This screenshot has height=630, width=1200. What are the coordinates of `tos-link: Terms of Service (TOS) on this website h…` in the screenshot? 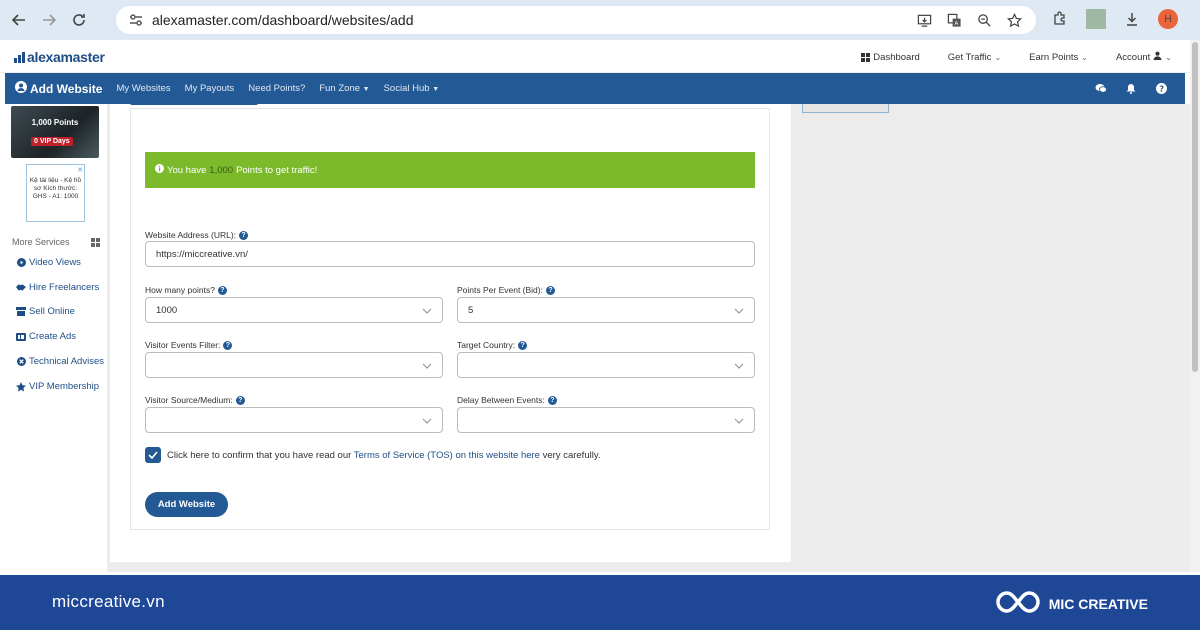 It's located at (447, 455).